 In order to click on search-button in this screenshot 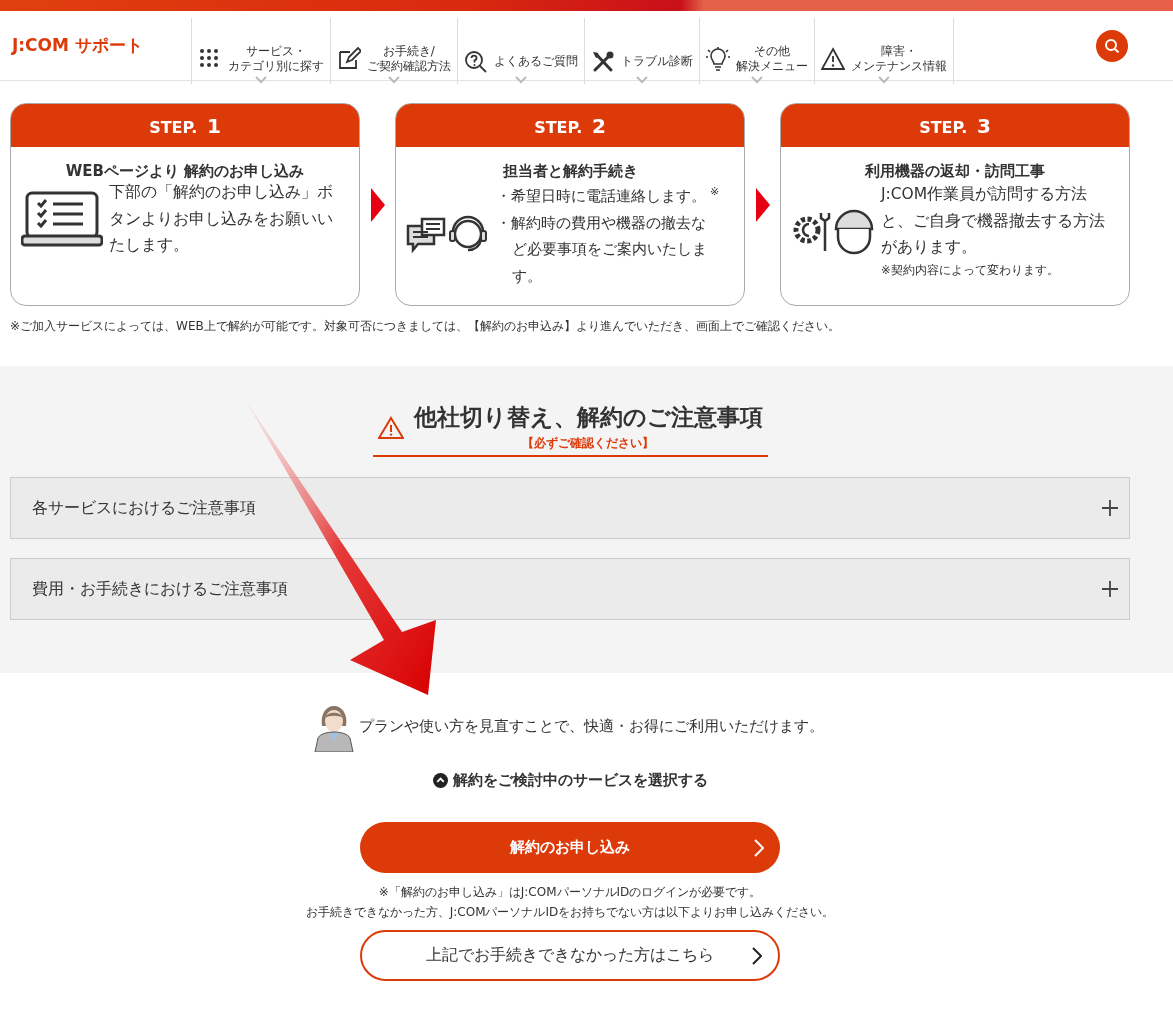, I will do `click(1112, 45)`.